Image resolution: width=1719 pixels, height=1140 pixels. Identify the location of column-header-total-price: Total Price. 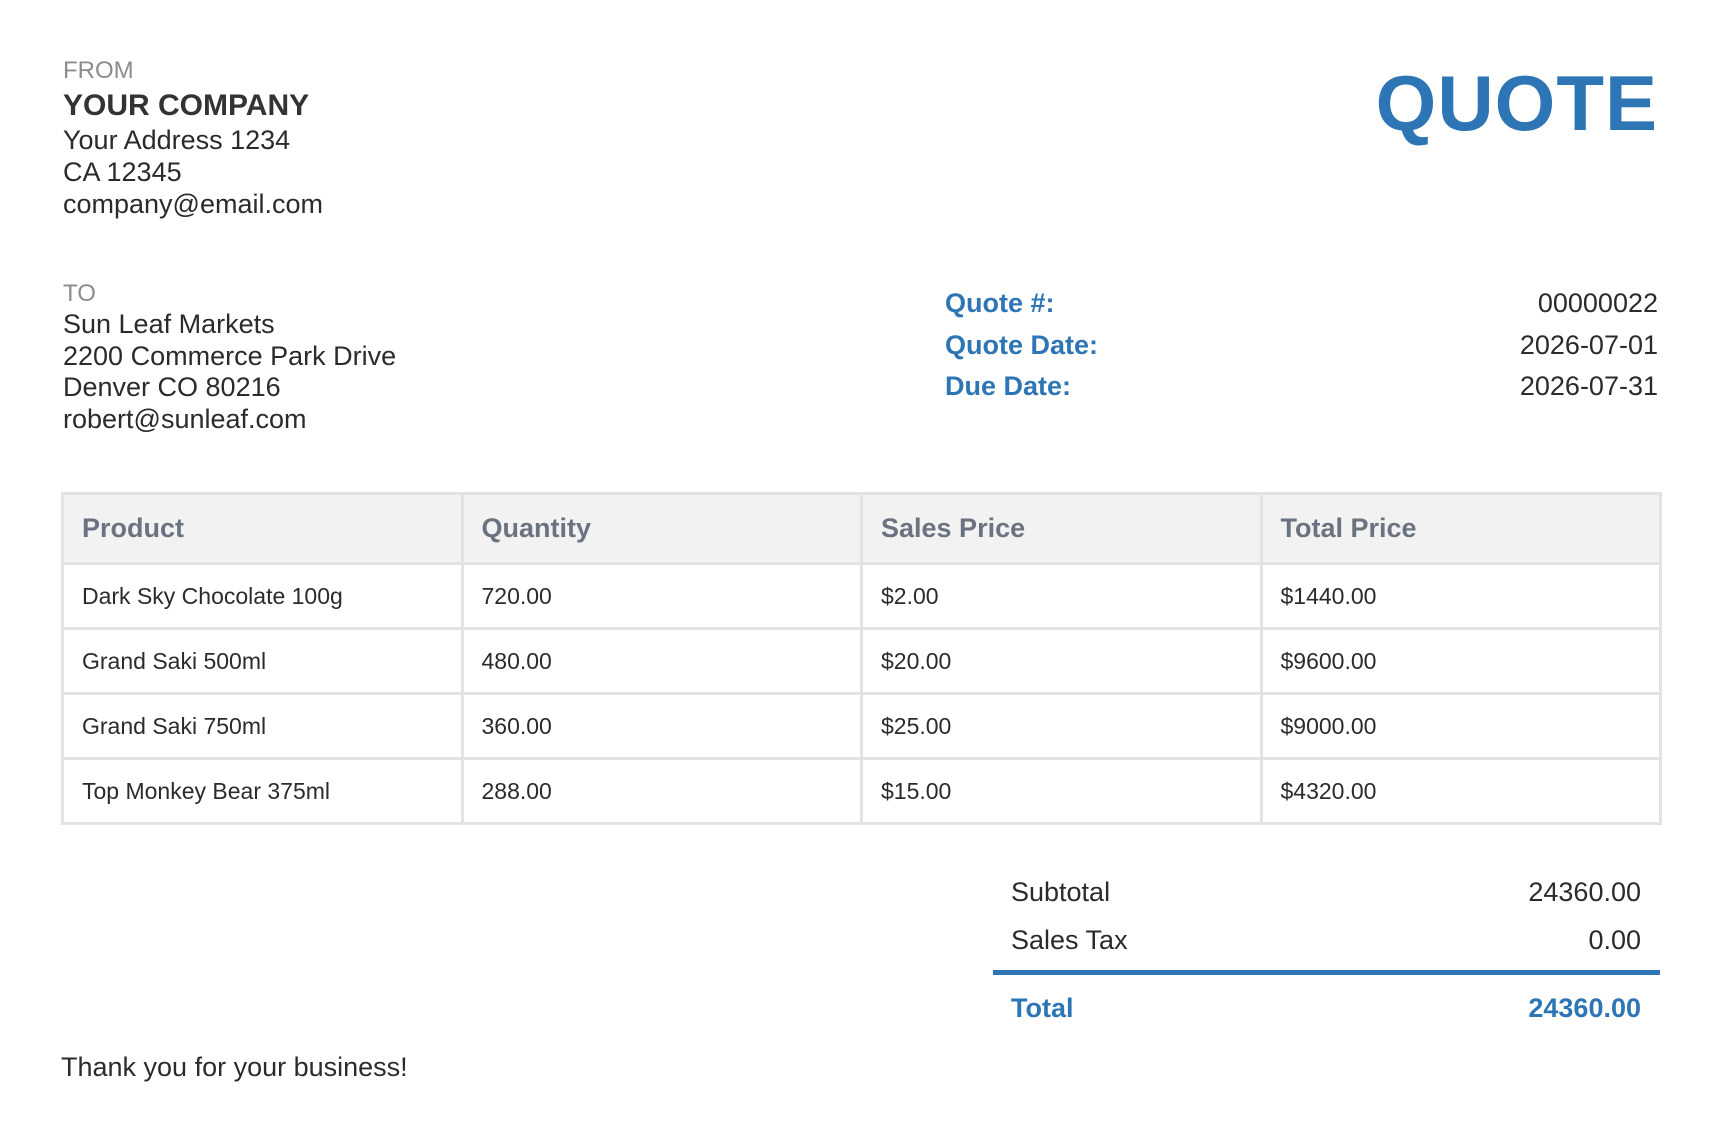
(1460, 528).